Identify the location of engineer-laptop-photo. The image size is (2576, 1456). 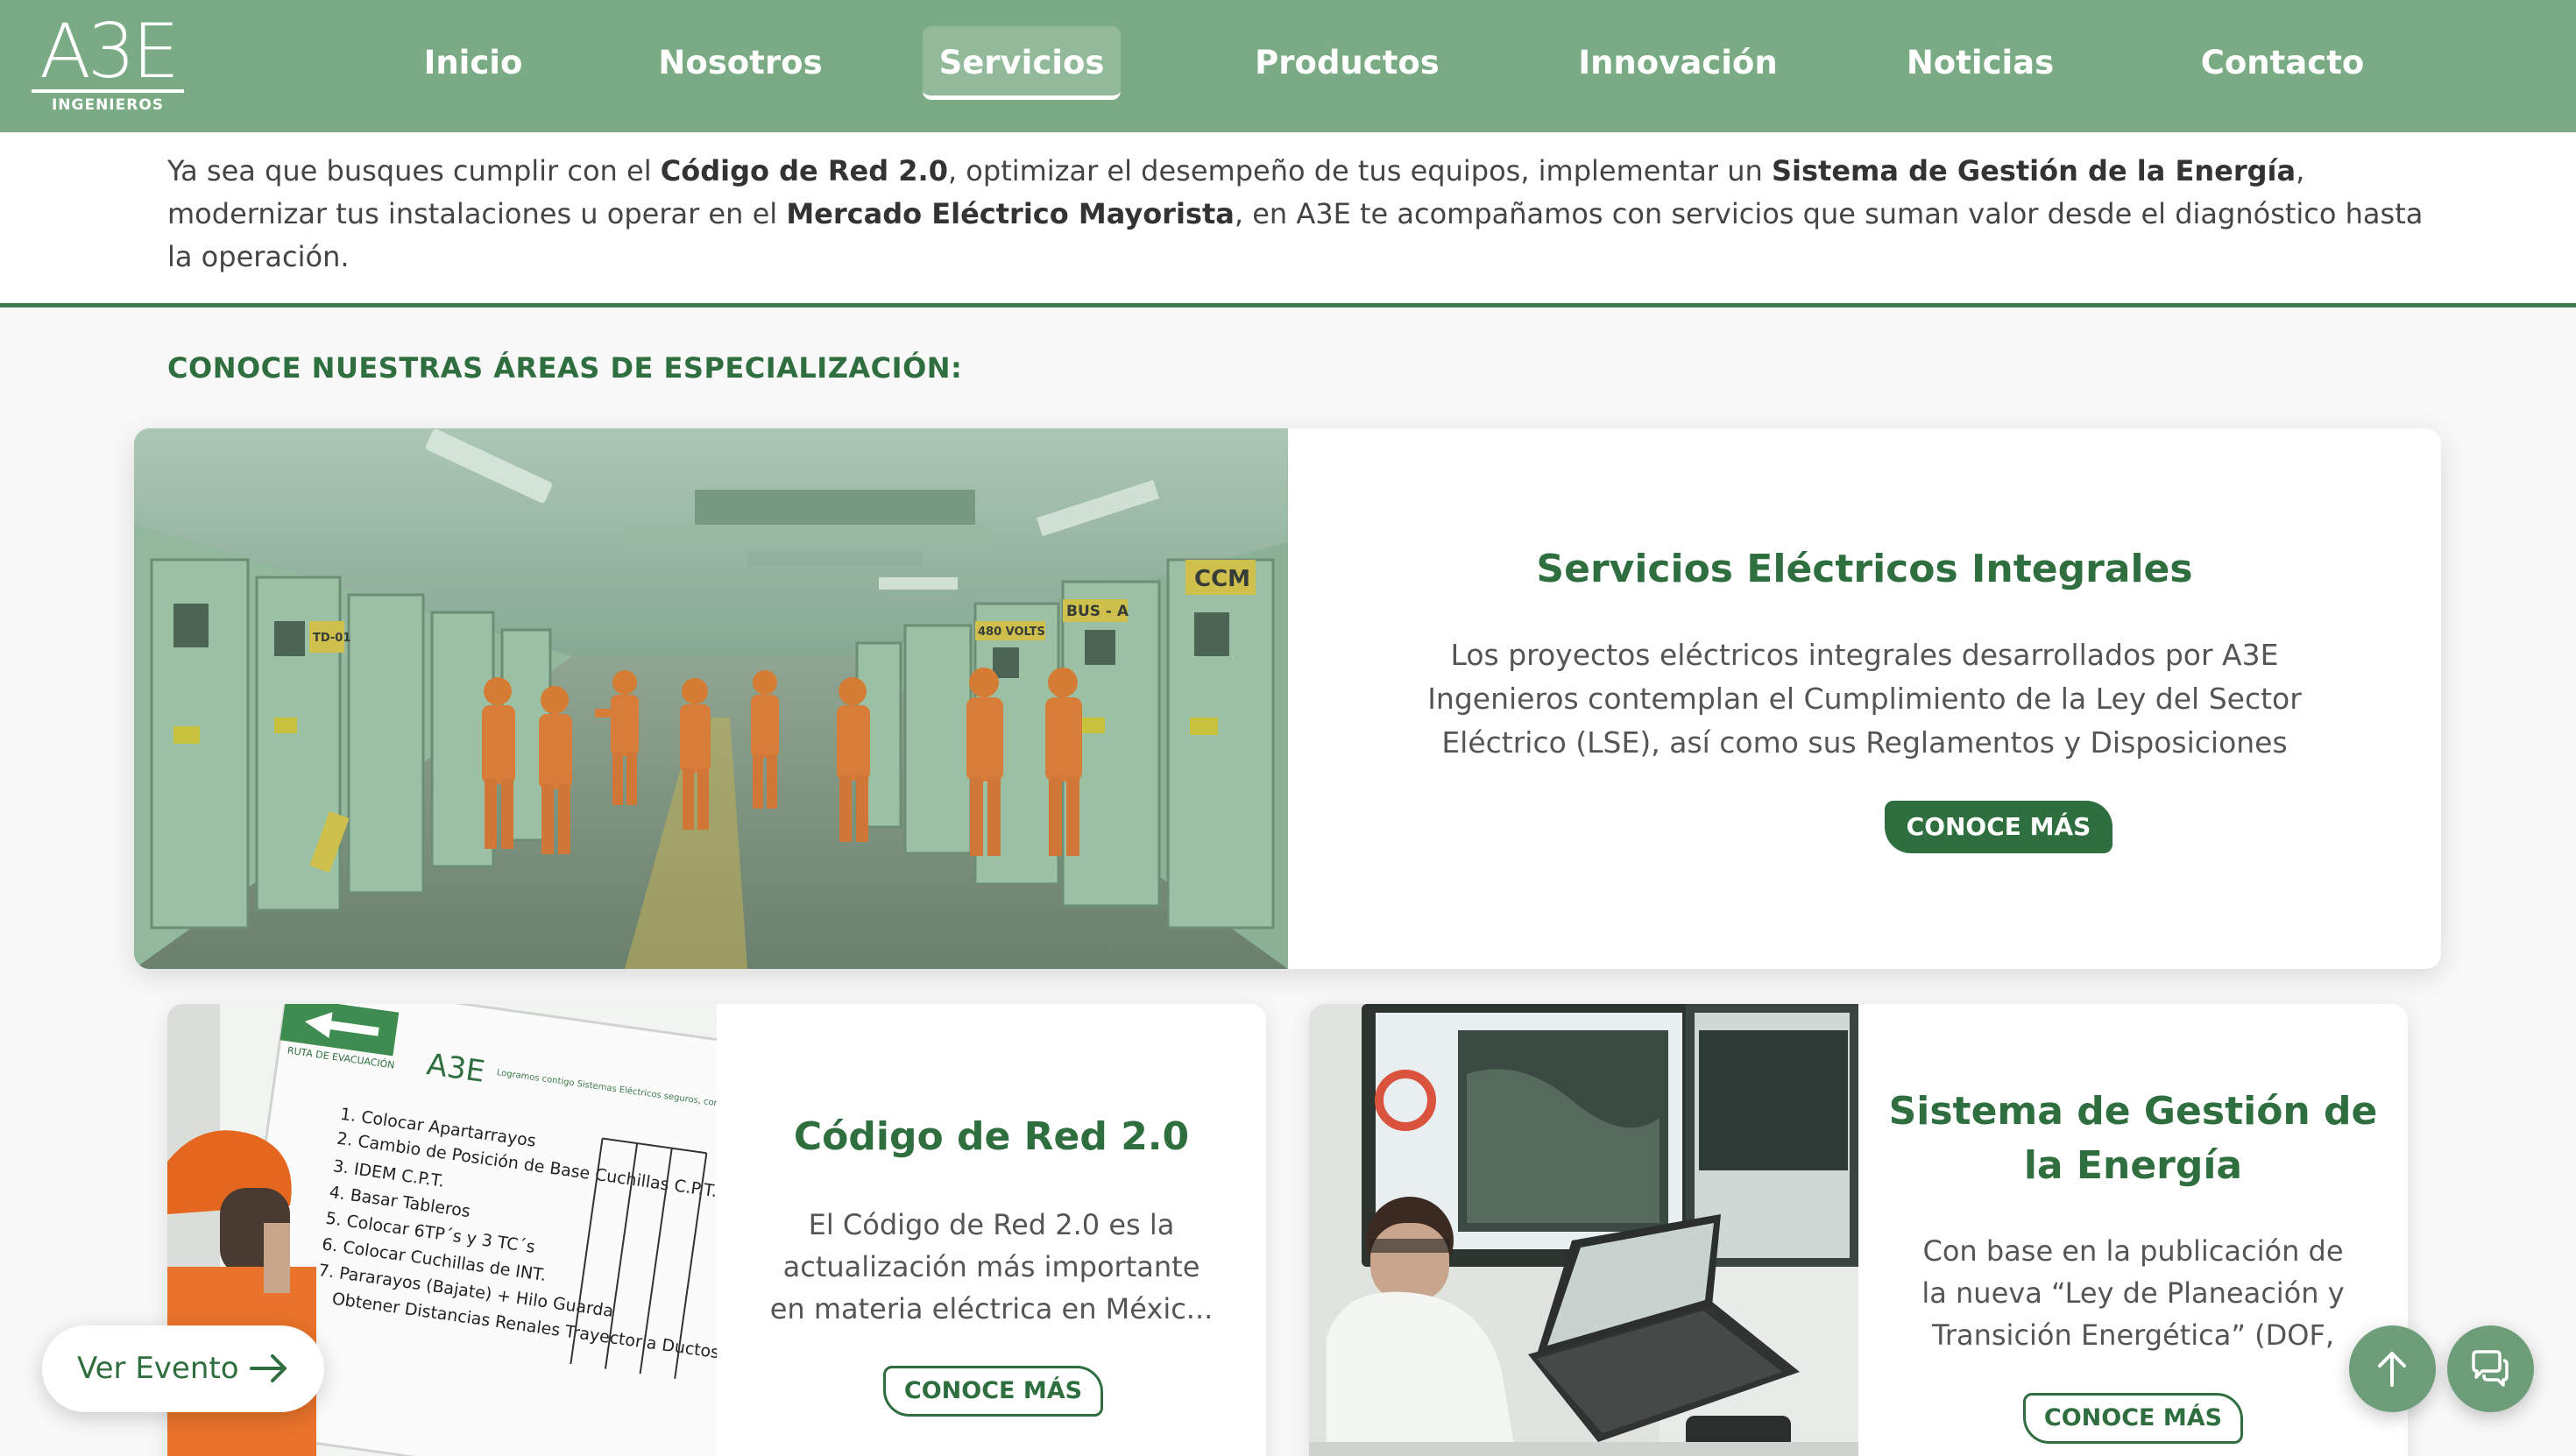
(1583, 1230).